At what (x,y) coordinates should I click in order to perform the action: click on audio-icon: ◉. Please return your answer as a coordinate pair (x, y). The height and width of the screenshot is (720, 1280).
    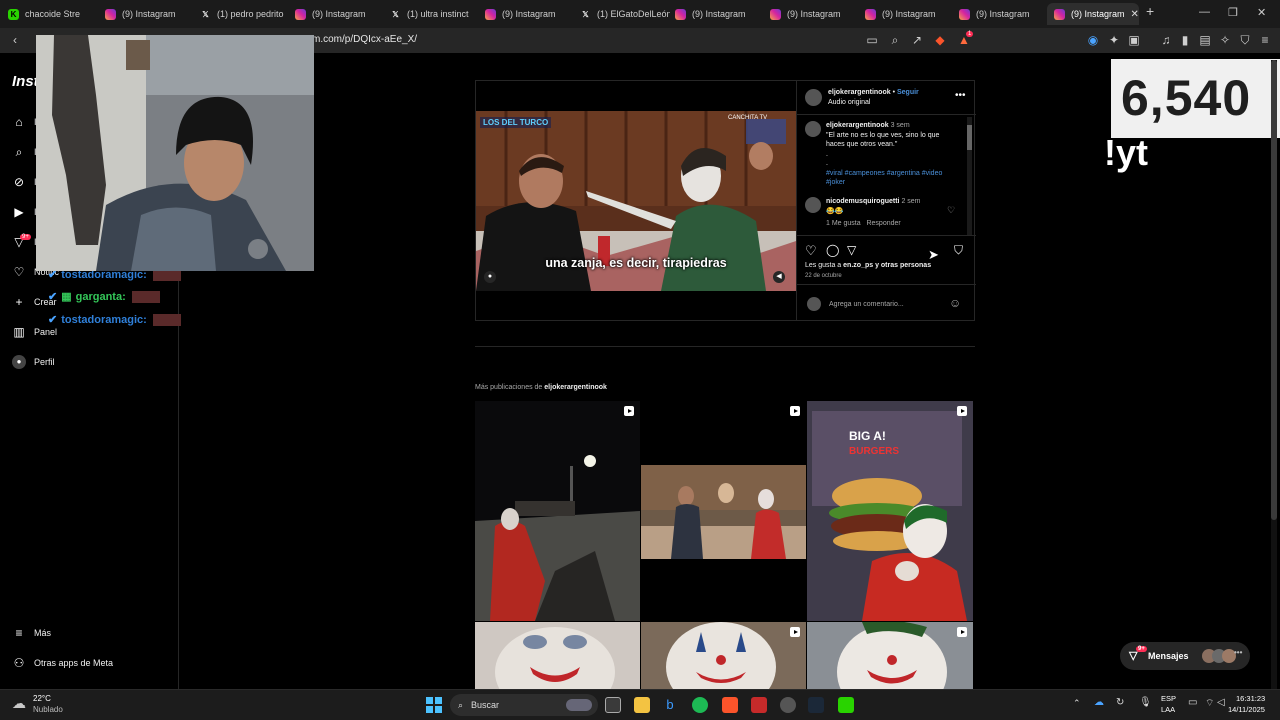
    Looking at the image, I should click on (1093, 40).